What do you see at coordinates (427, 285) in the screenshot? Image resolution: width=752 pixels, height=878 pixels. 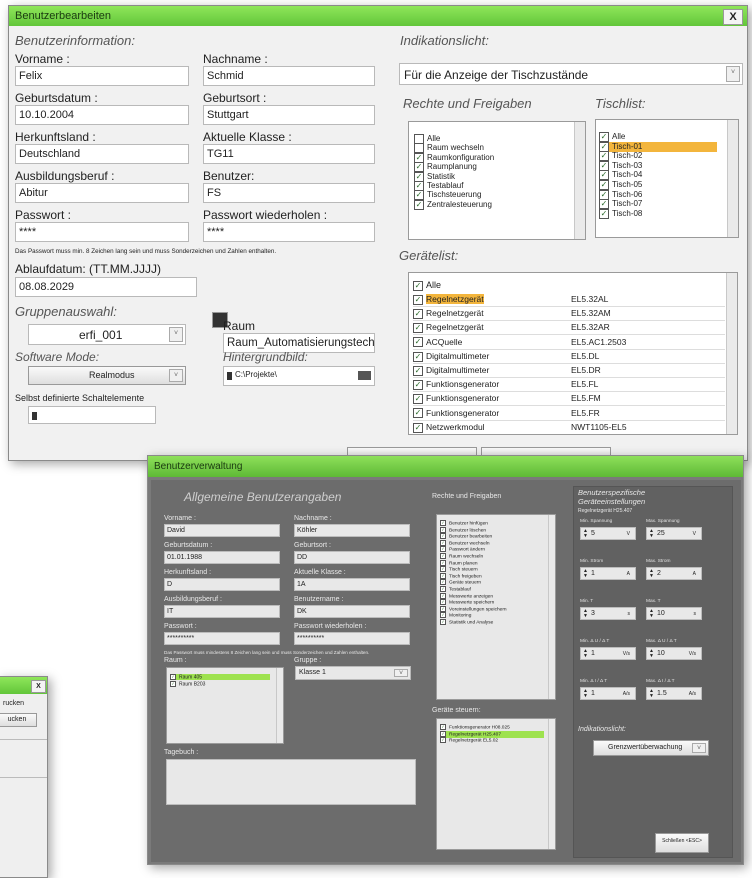 I see `devices-all-row: ✓ Alle` at bounding box center [427, 285].